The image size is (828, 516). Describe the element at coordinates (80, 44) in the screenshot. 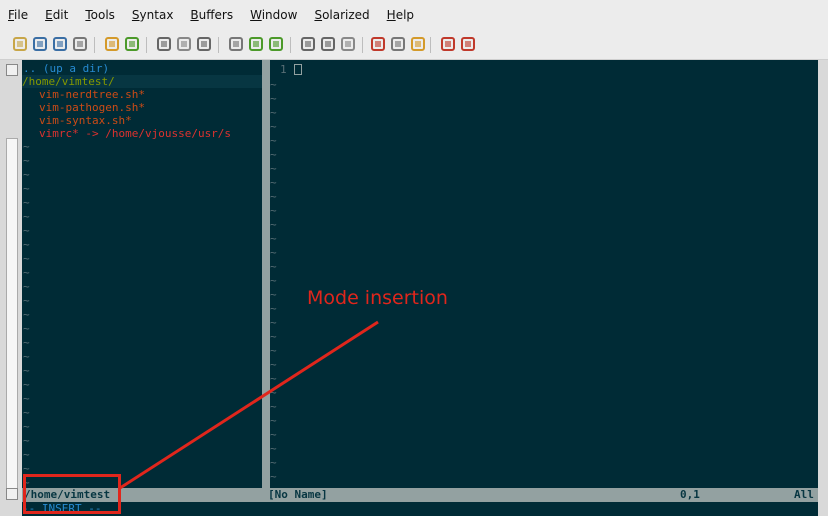

I see `print-icon` at that location.